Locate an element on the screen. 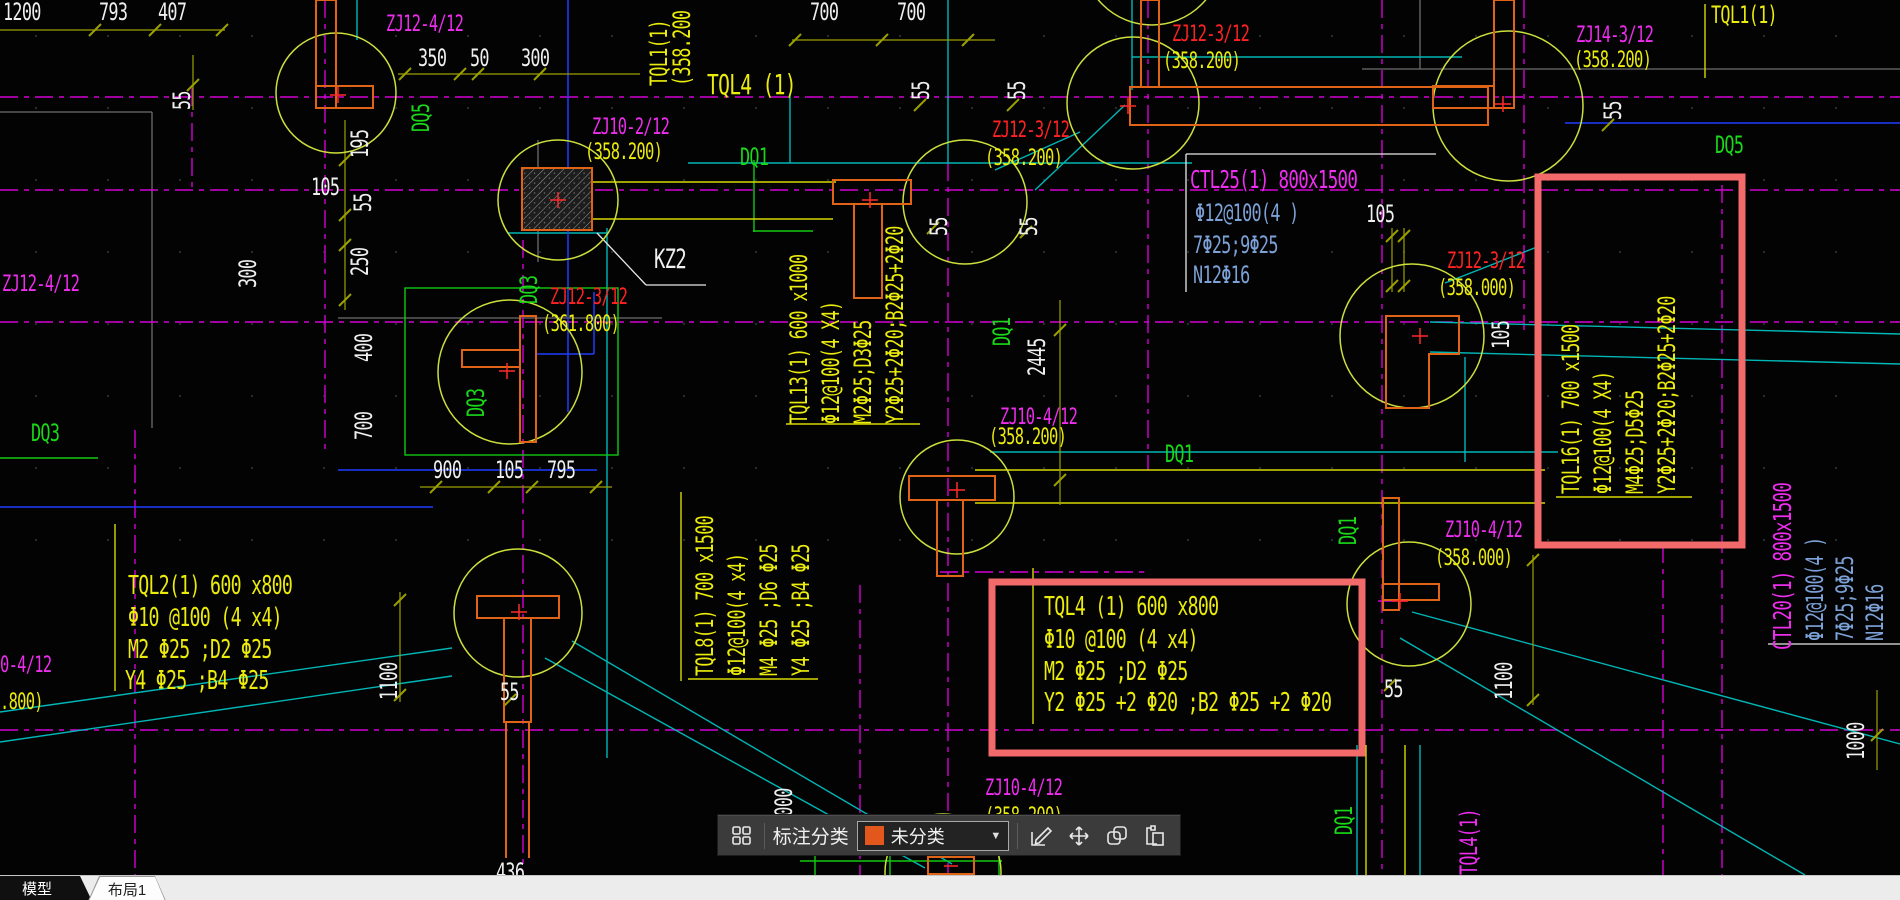 The width and height of the screenshot is (1900, 900). move-annotation-button is located at coordinates (1079, 836).